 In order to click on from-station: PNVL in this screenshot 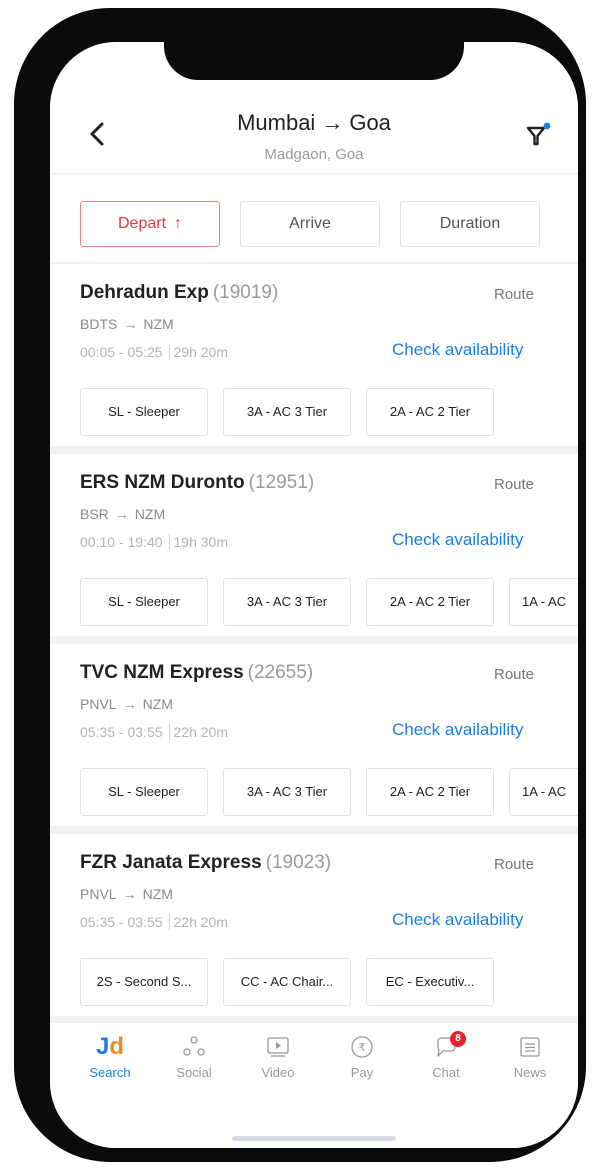, I will do `click(98, 704)`.